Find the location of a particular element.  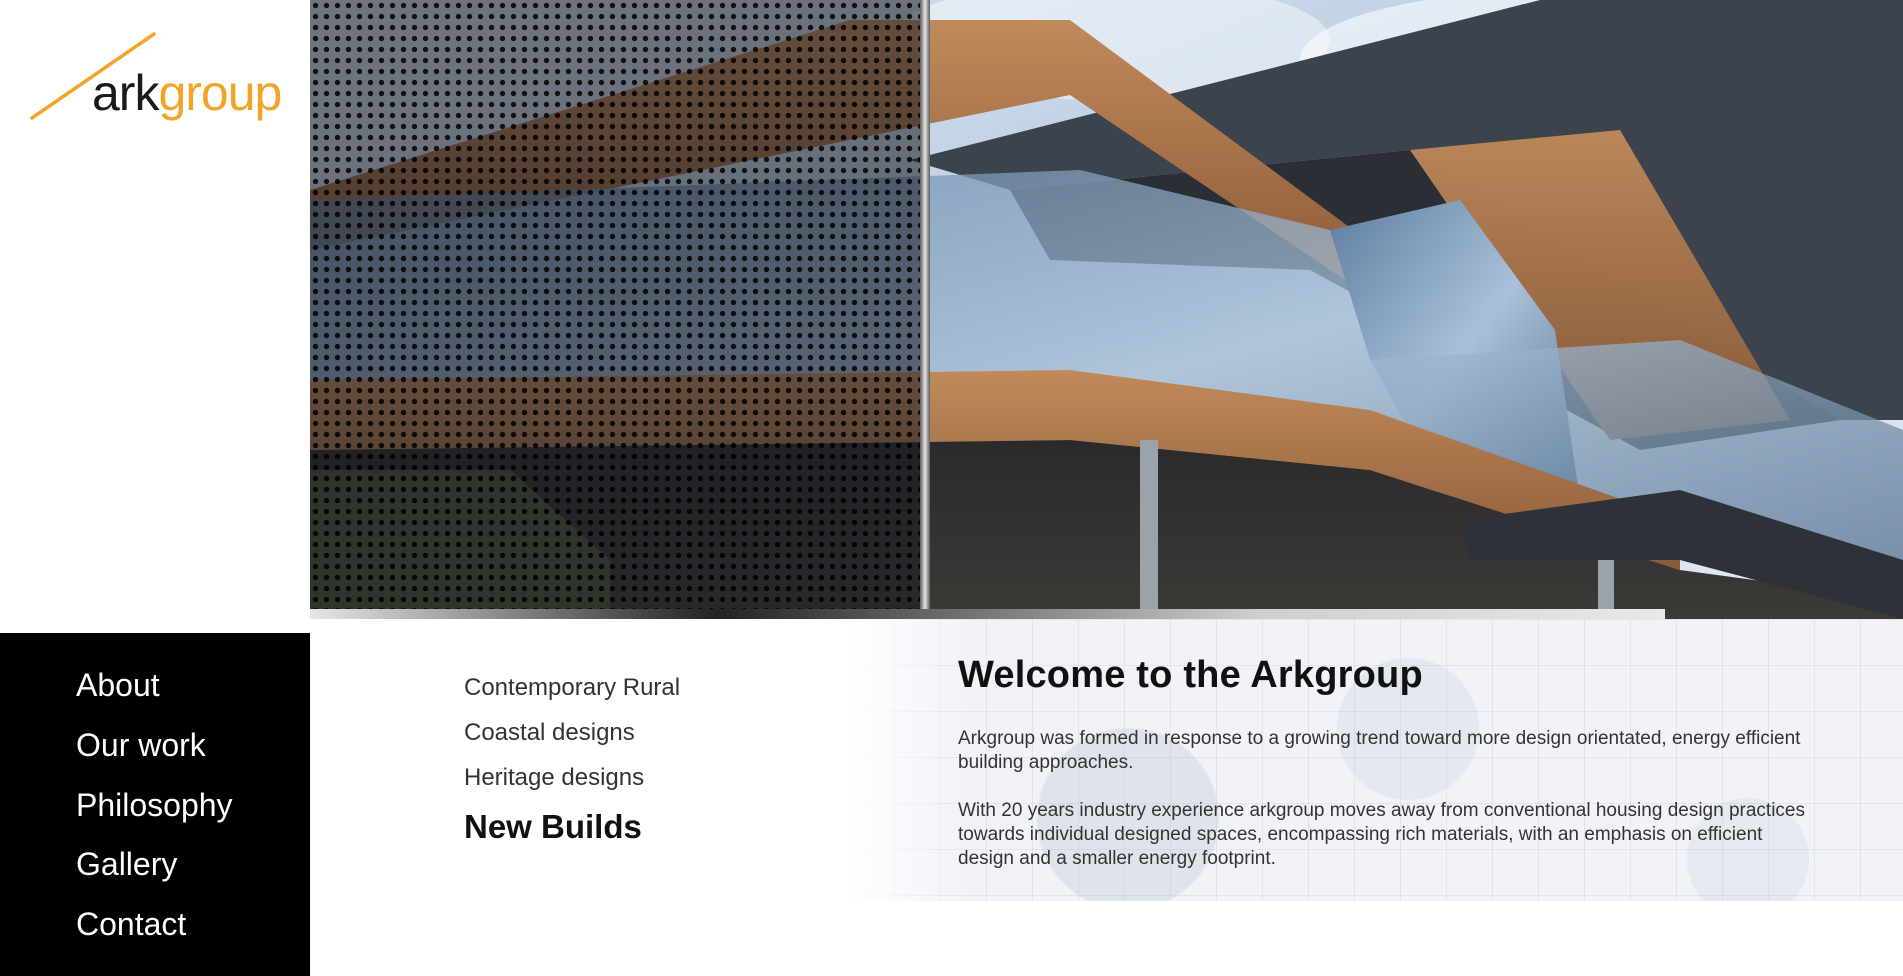

nav-item-gallery: Gallery is located at coordinates (126, 864).